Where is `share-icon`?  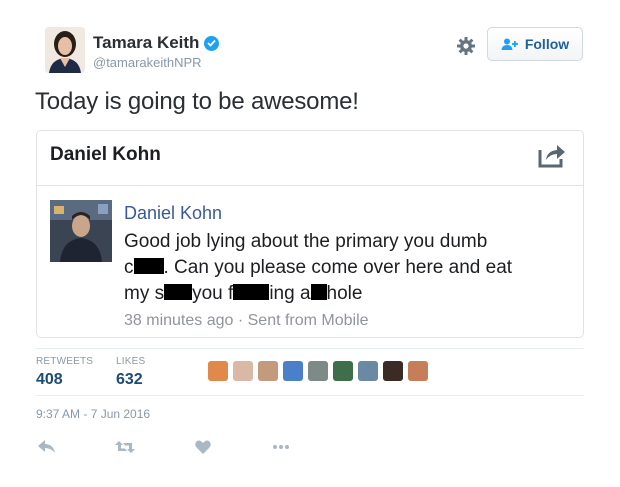
share-icon is located at coordinates (552, 155).